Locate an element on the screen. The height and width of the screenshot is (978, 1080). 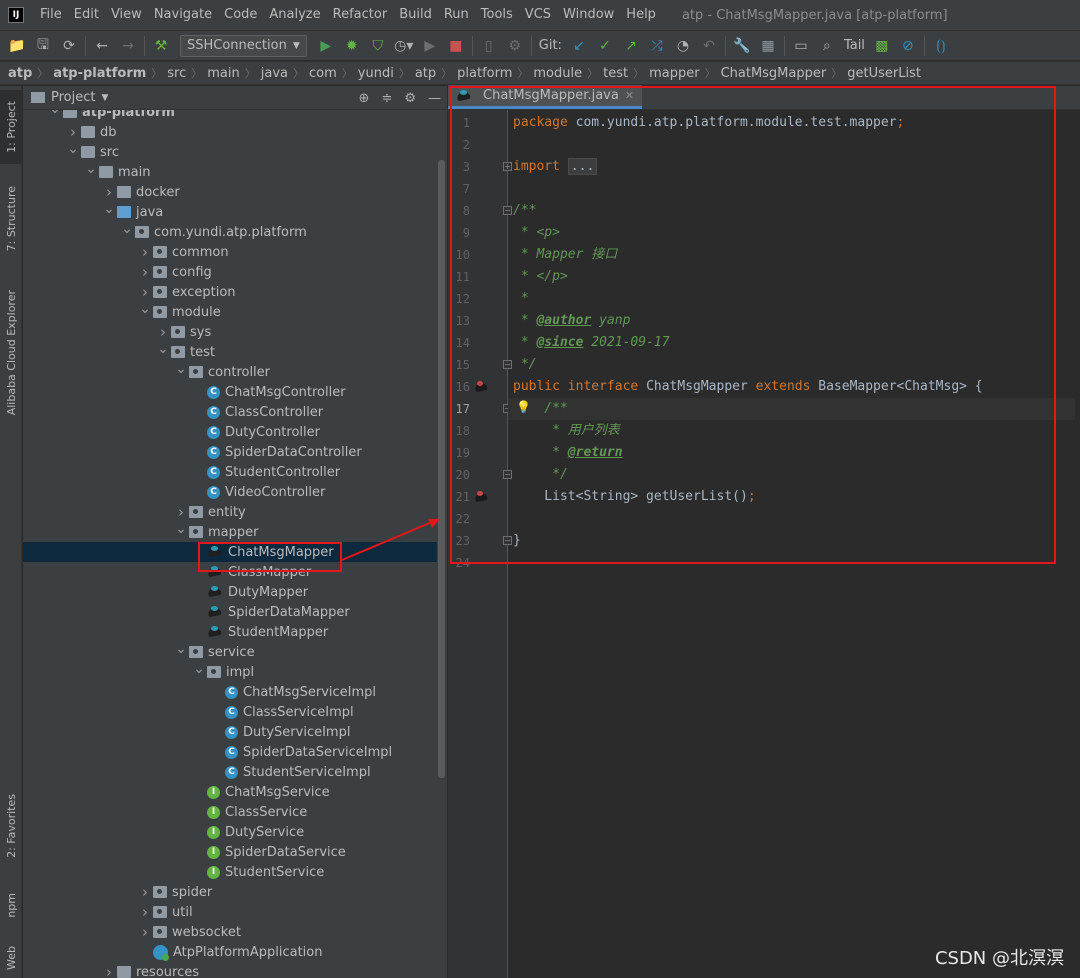
save-all-icon: 🖫 is located at coordinates (43, 46).